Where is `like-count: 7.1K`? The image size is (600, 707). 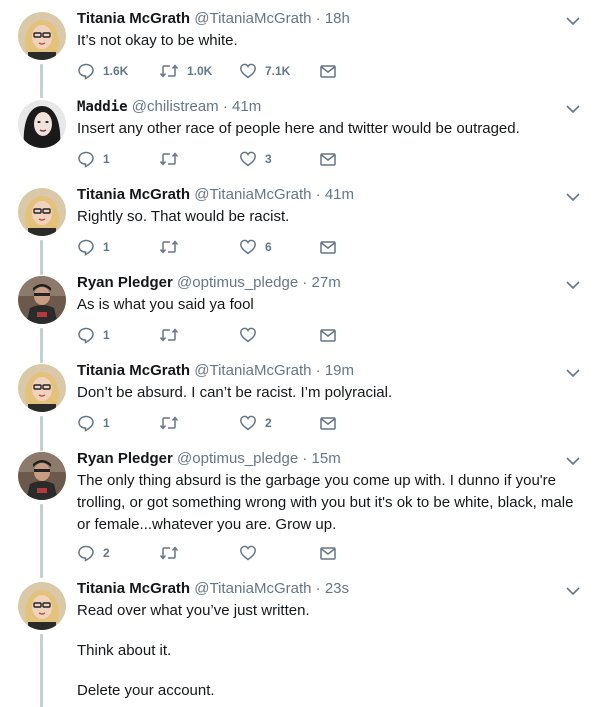
like-count: 7.1K is located at coordinates (278, 71).